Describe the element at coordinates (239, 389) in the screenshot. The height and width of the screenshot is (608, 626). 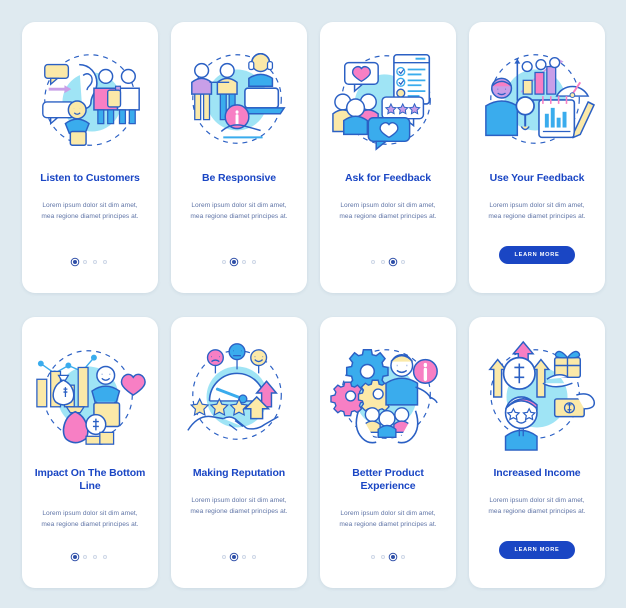
I see `rating-gauge-stars-handshake-arrow-icon` at that location.